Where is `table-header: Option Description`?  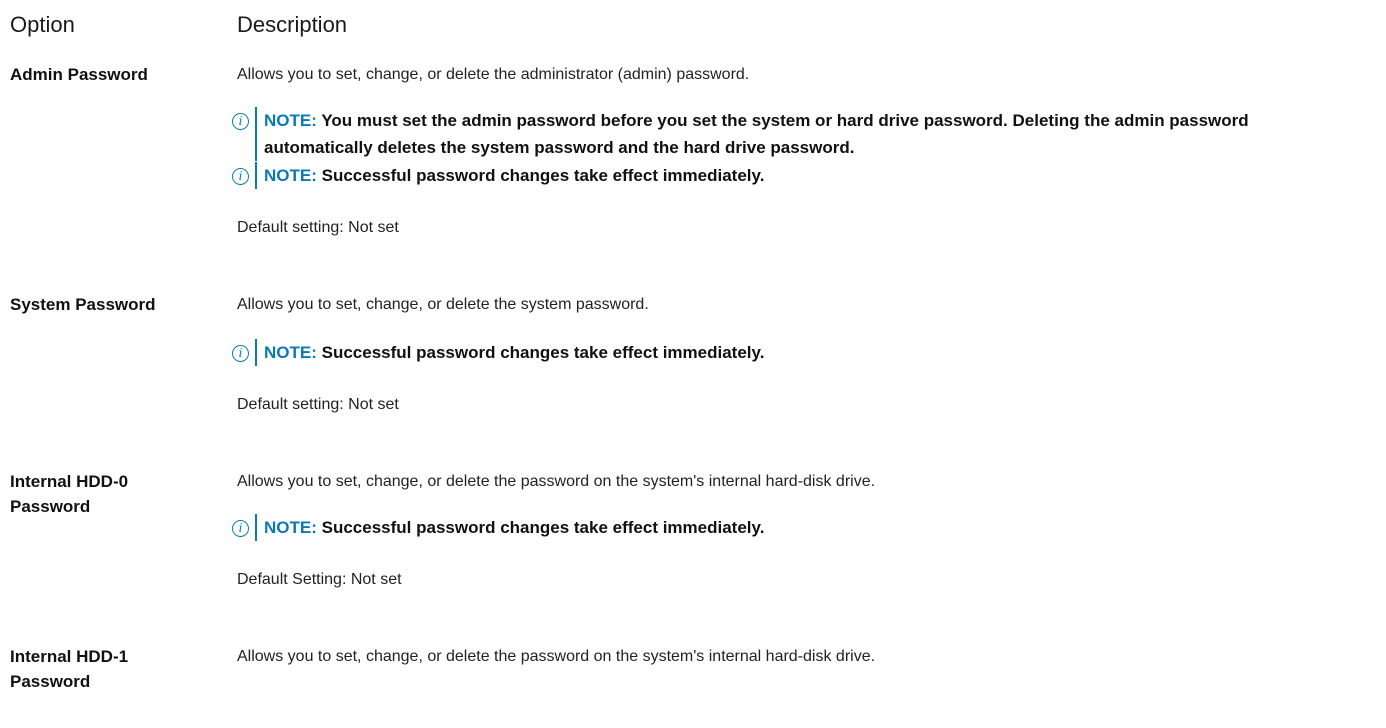
table-header: Option Description is located at coordinates (698, 27).